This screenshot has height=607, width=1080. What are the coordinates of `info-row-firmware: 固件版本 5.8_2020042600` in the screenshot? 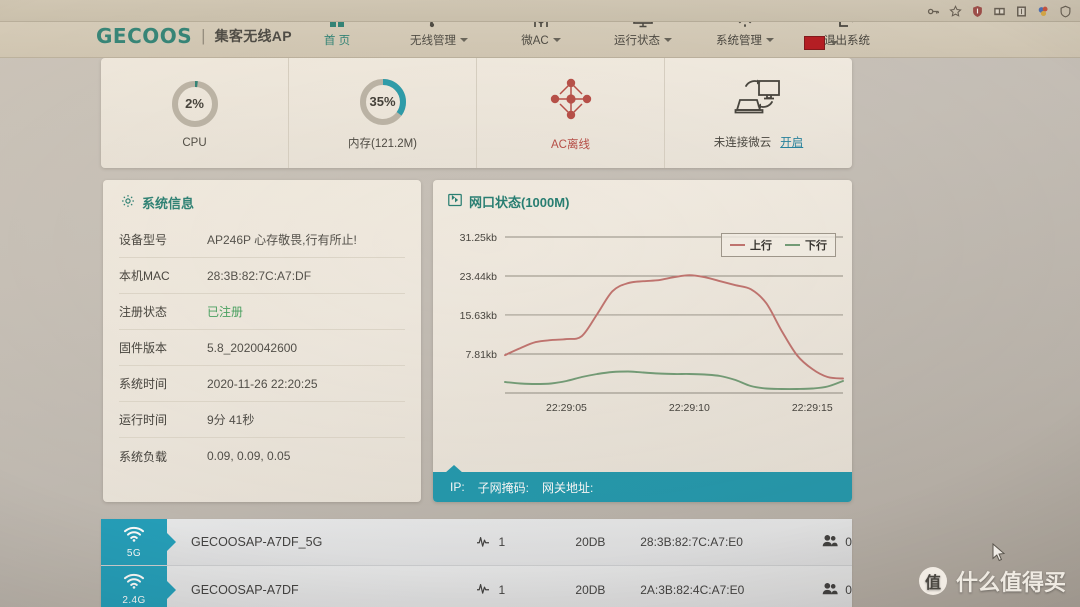 It's located at (262, 348).